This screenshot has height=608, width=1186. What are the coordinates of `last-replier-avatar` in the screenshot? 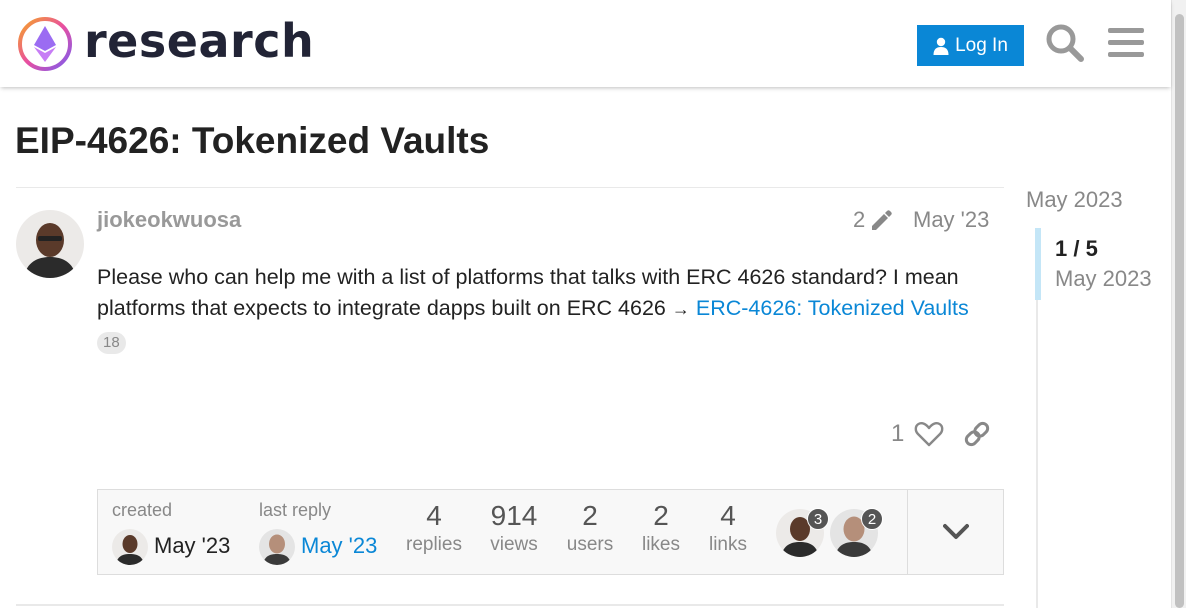 It's located at (277, 547).